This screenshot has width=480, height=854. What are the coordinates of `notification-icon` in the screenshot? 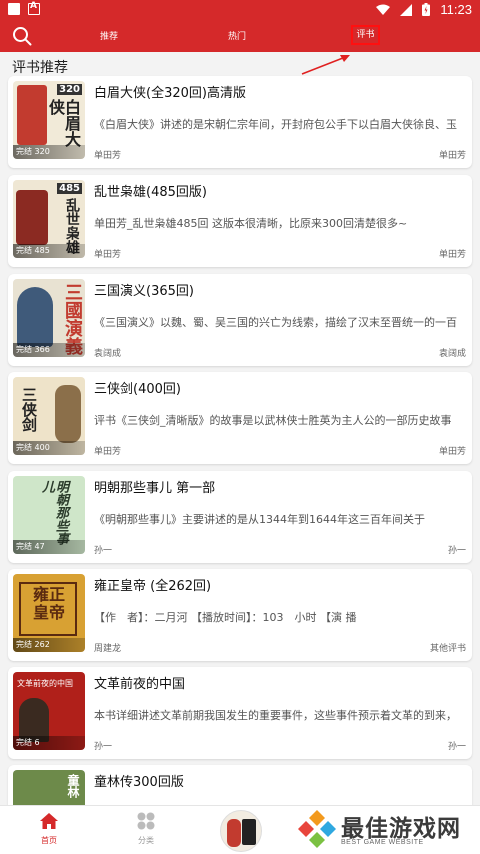 It's located at (14, 9).